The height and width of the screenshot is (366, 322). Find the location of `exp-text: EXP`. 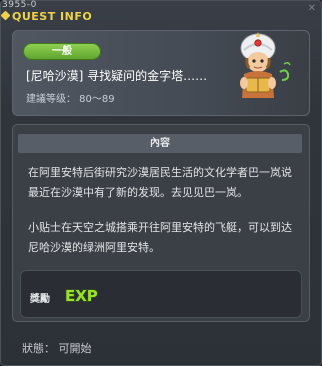

exp-text: EXP is located at coordinates (81, 296).